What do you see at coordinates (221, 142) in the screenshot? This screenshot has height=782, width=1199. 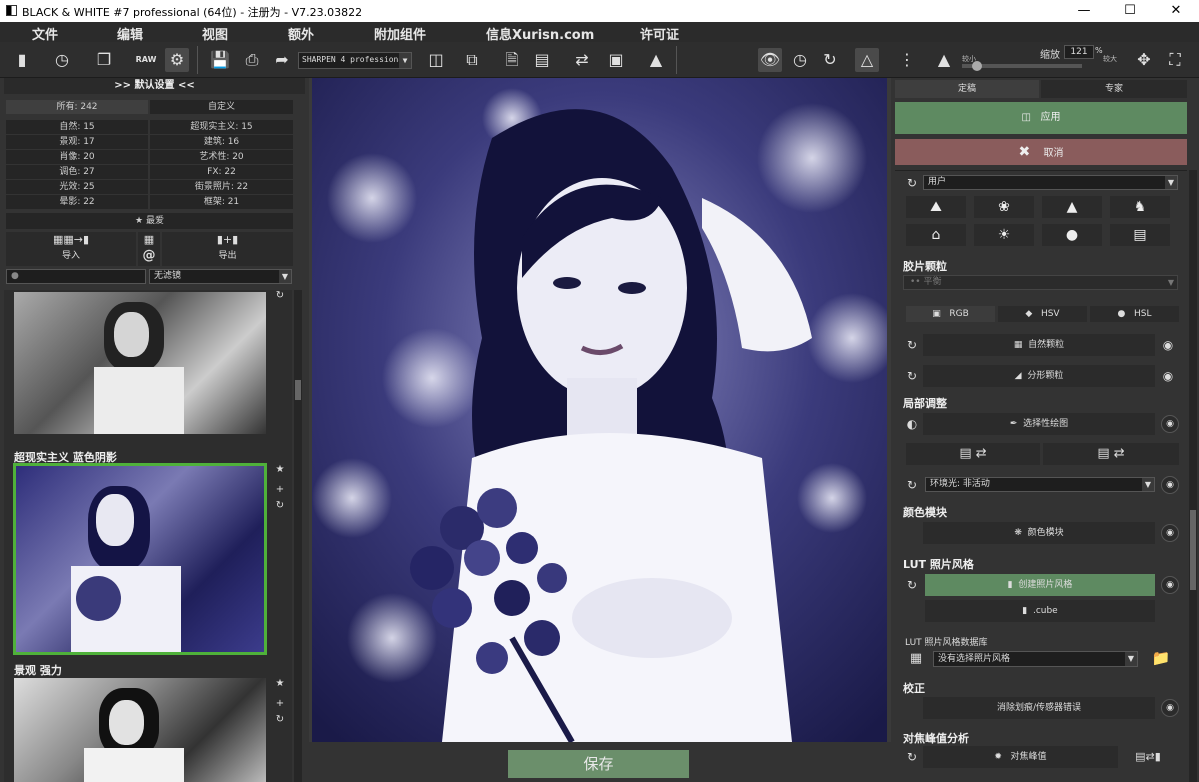 I see `cat-architecture: 建筑: 16` at bounding box center [221, 142].